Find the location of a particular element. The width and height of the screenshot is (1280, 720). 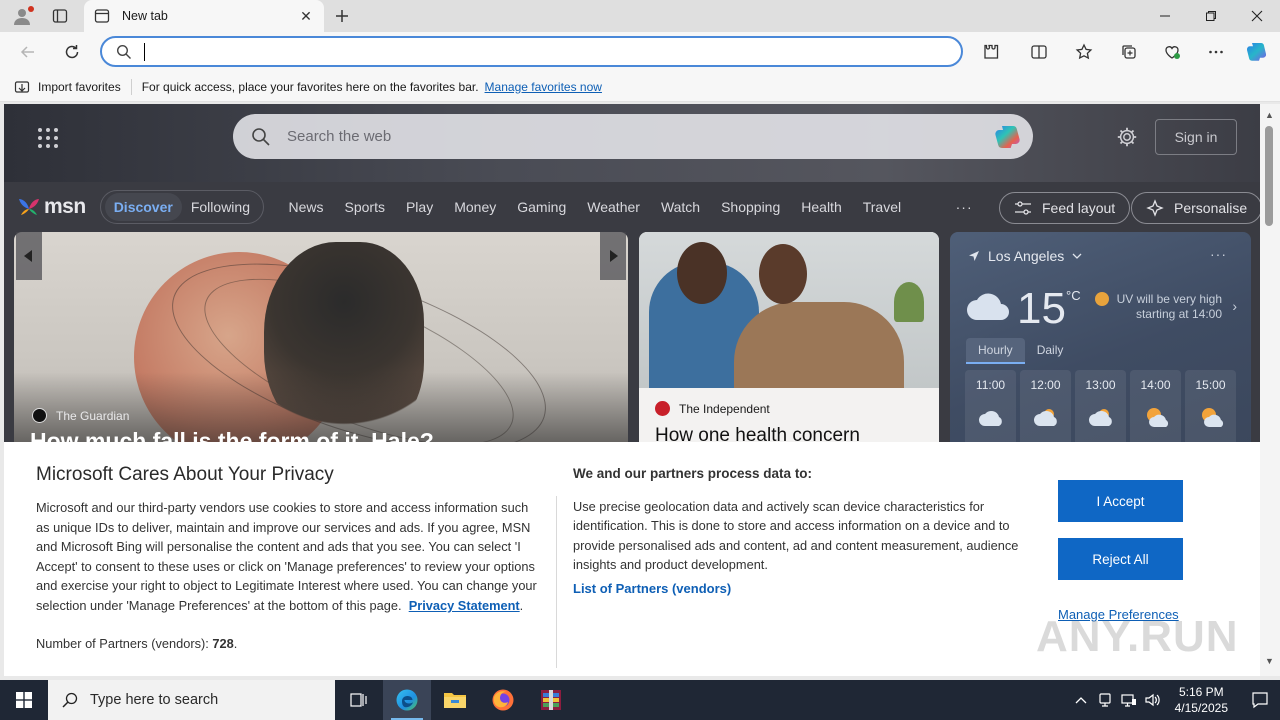

sign-in-button: Sign in is located at coordinates (1196, 137).